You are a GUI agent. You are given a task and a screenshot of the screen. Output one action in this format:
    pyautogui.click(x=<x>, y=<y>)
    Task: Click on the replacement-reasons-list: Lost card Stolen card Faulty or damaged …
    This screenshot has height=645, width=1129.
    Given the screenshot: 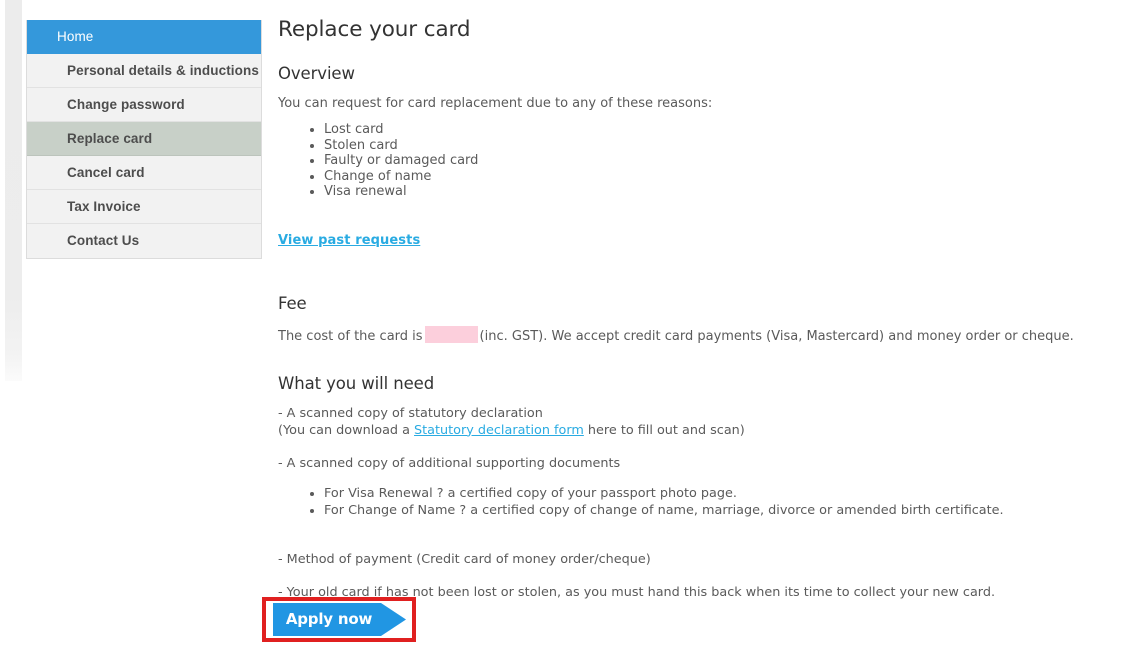 What is the action you would take?
    pyautogui.click(x=698, y=156)
    